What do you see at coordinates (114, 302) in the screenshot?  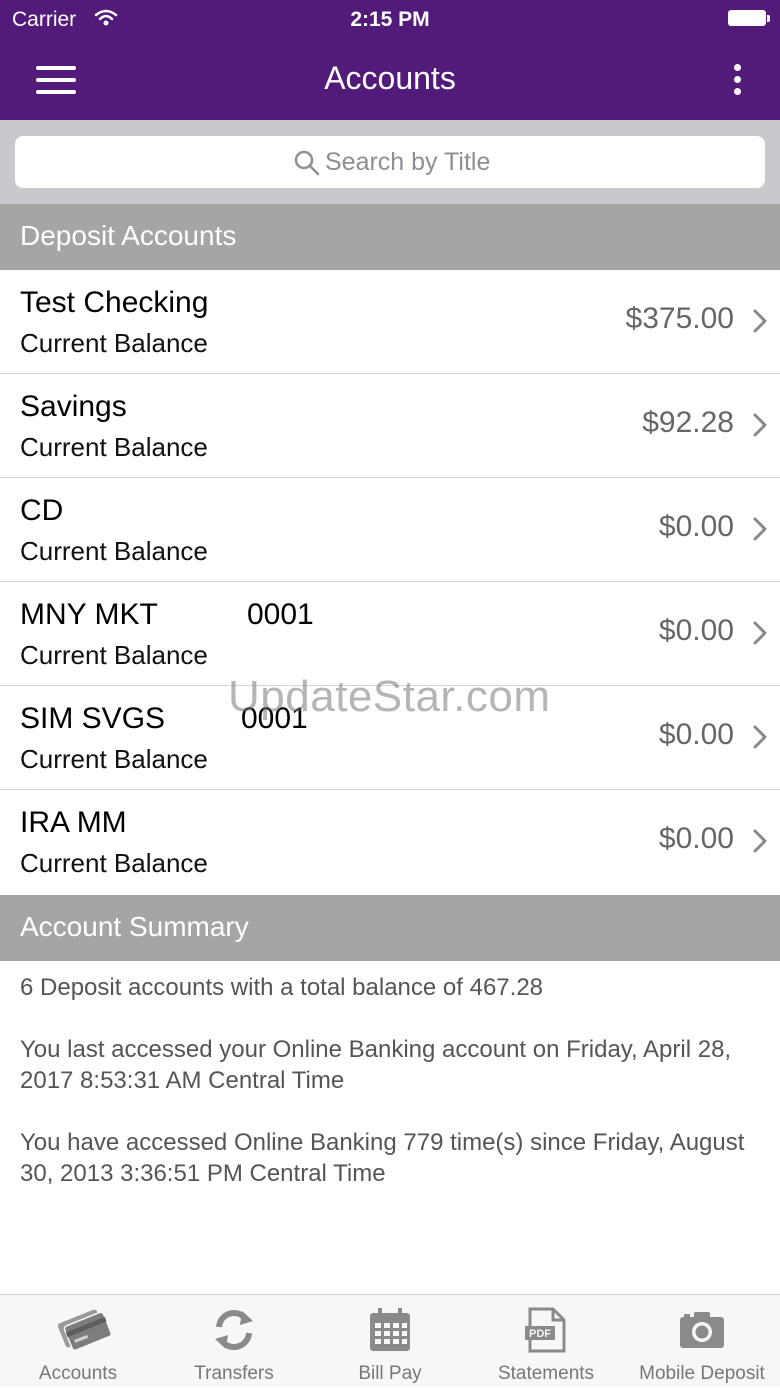 I see `account-name: Test Checking` at bounding box center [114, 302].